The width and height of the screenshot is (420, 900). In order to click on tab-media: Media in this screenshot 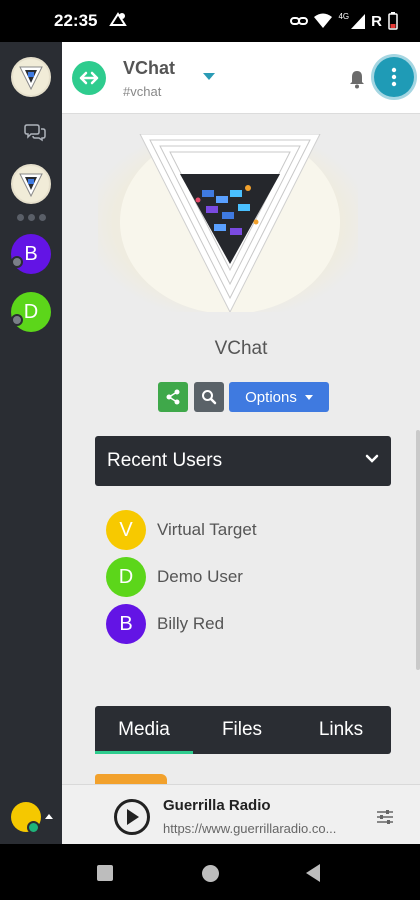, I will do `click(144, 730)`.